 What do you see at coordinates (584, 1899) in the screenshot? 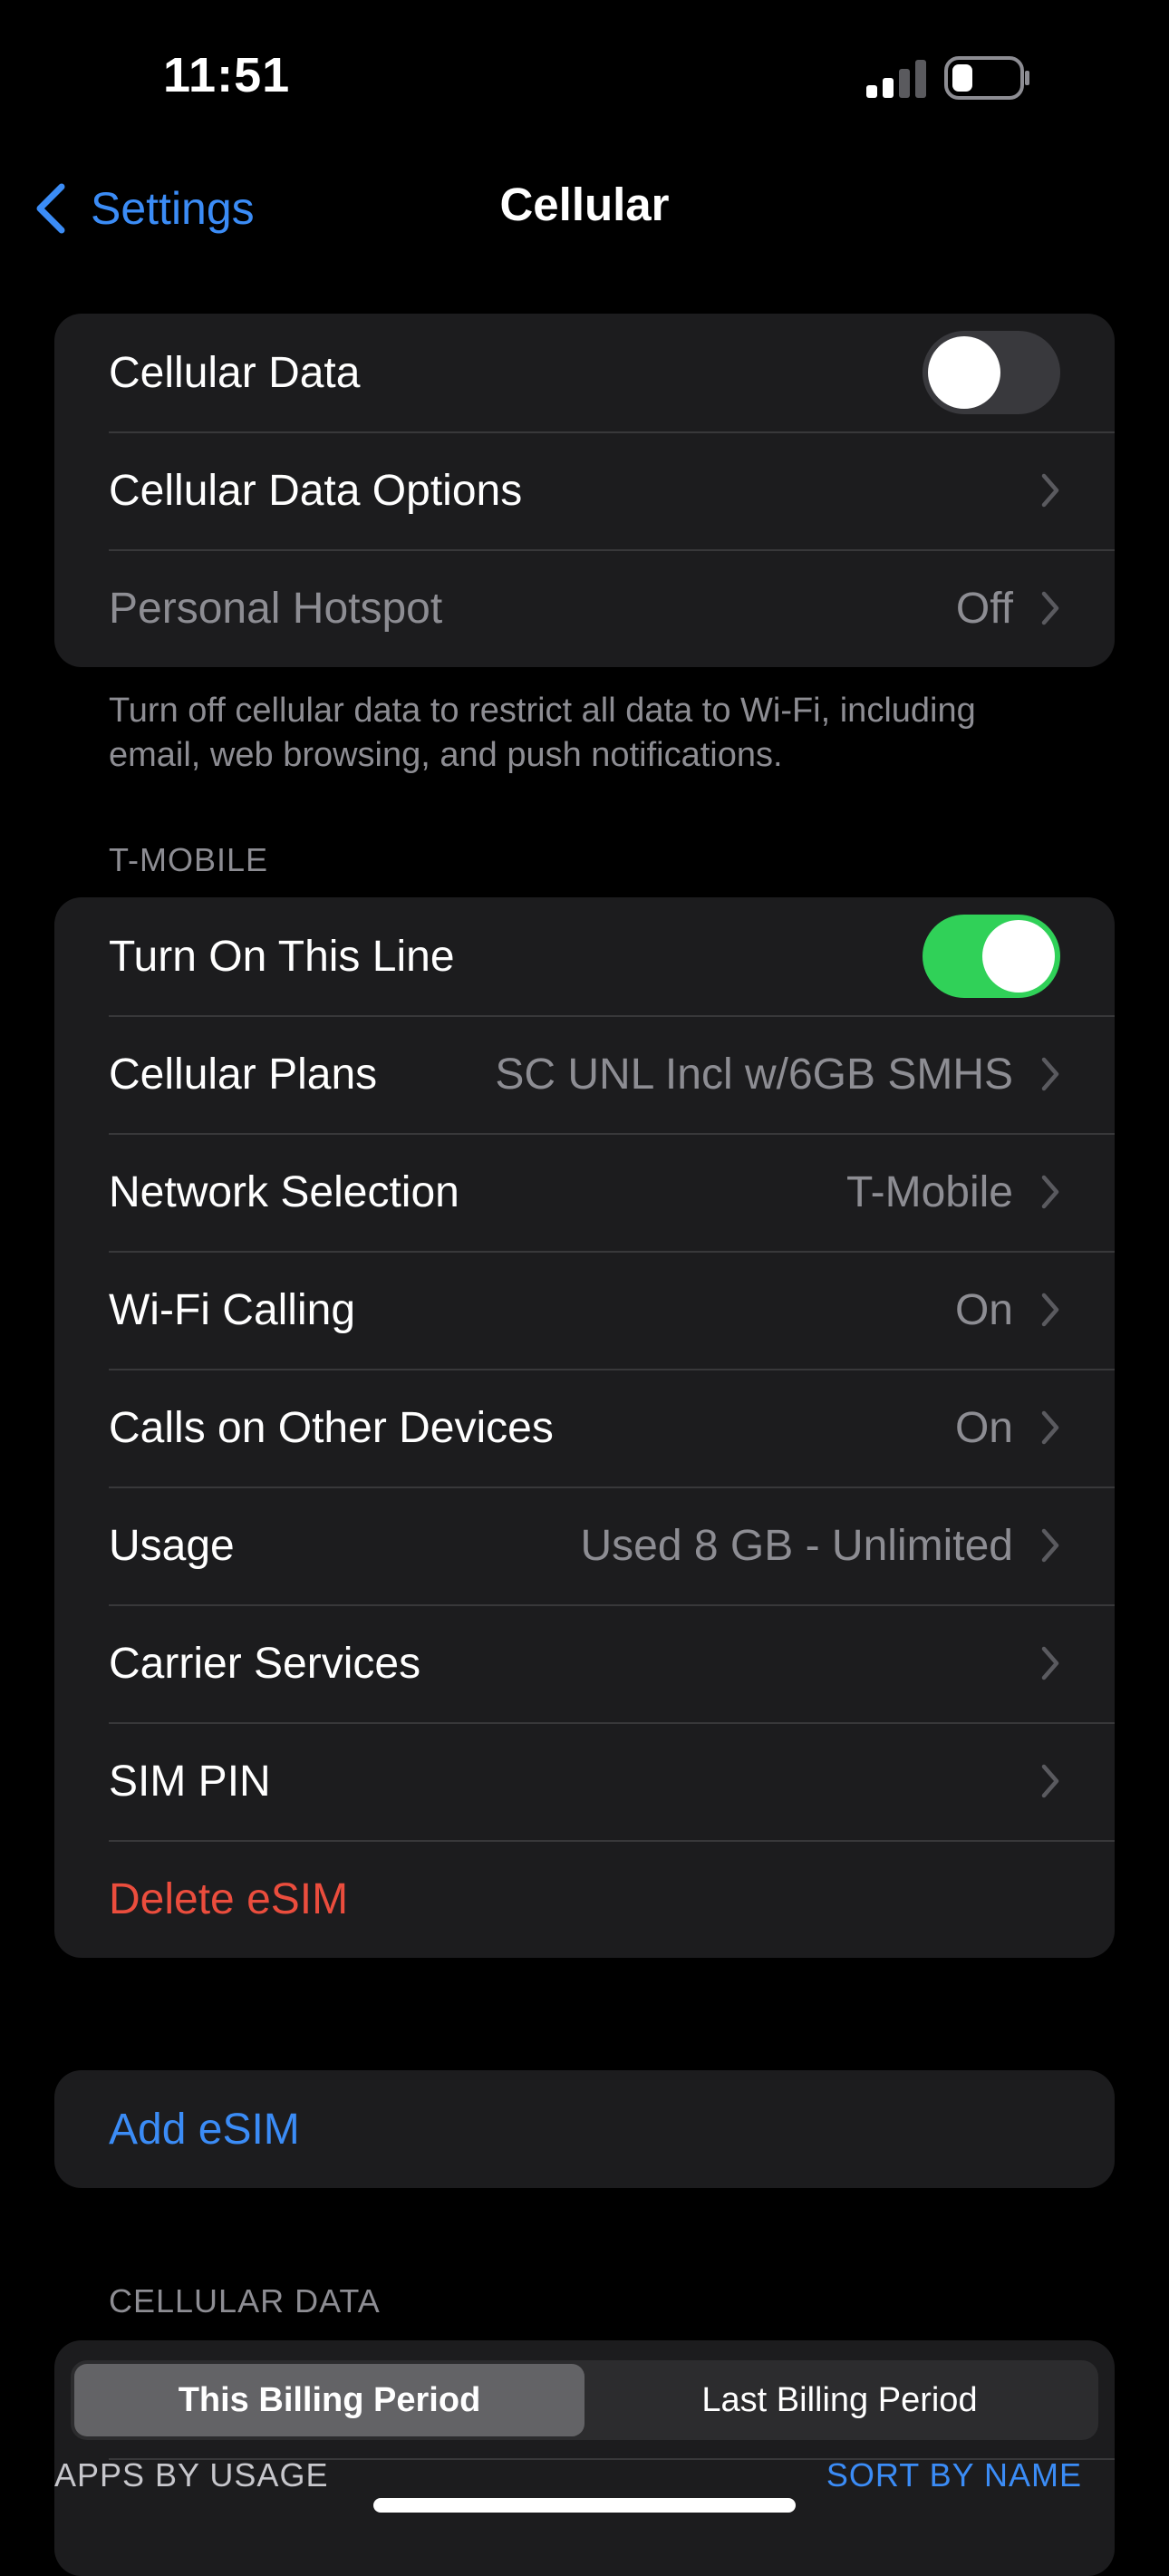
I see `delete-esim-button: Delete eSIM` at bounding box center [584, 1899].